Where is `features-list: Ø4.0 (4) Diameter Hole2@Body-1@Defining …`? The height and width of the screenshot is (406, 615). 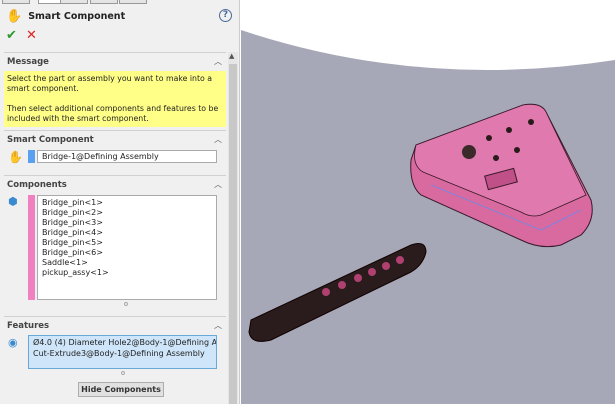 features-list: Ø4.0 (4) Diameter Hole2@Body-1@Defining … is located at coordinates (122, 352).